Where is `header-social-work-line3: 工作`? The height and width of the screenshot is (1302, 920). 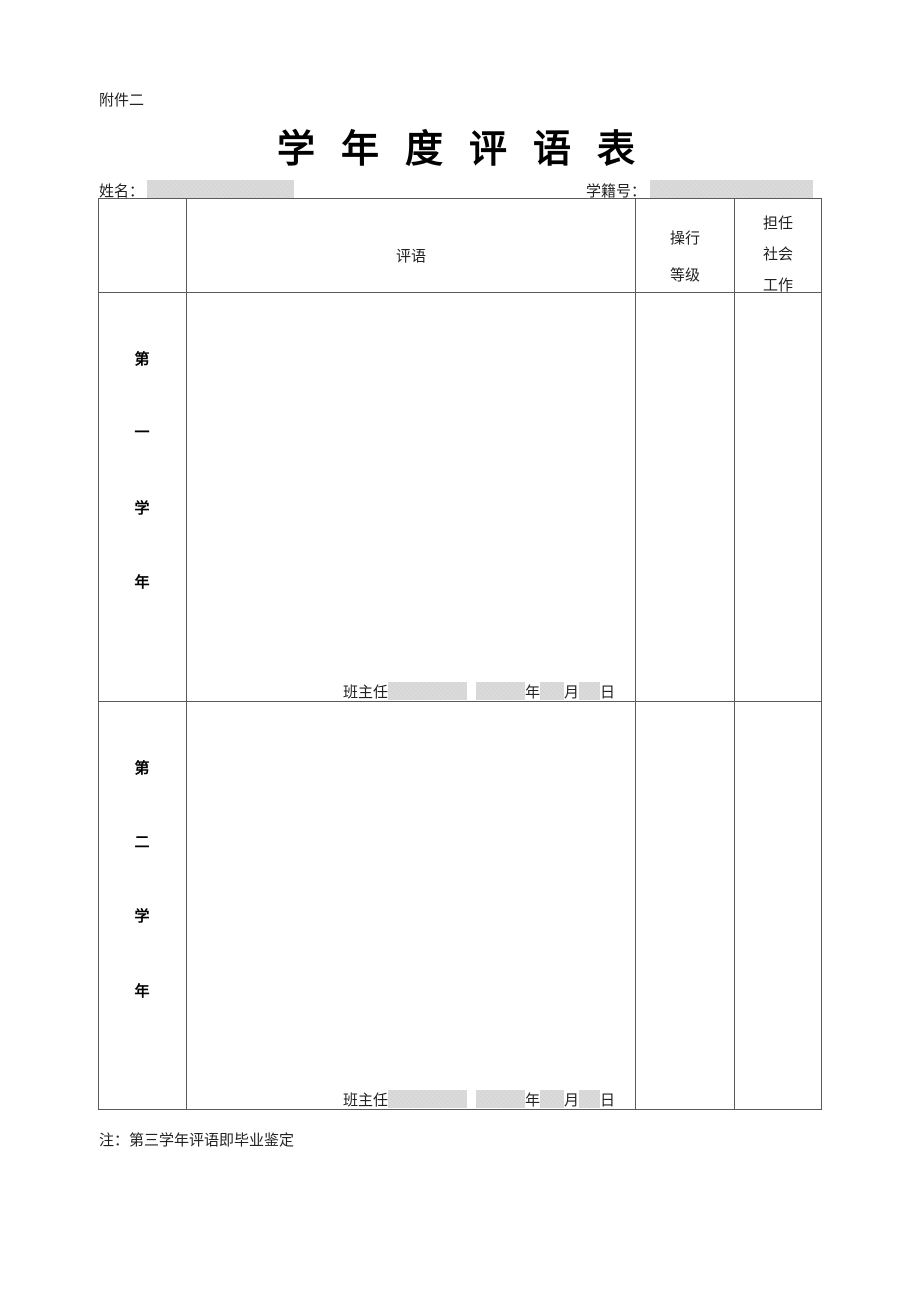 header-social-work-line3: 工作 is located at coordinates (777, 285).